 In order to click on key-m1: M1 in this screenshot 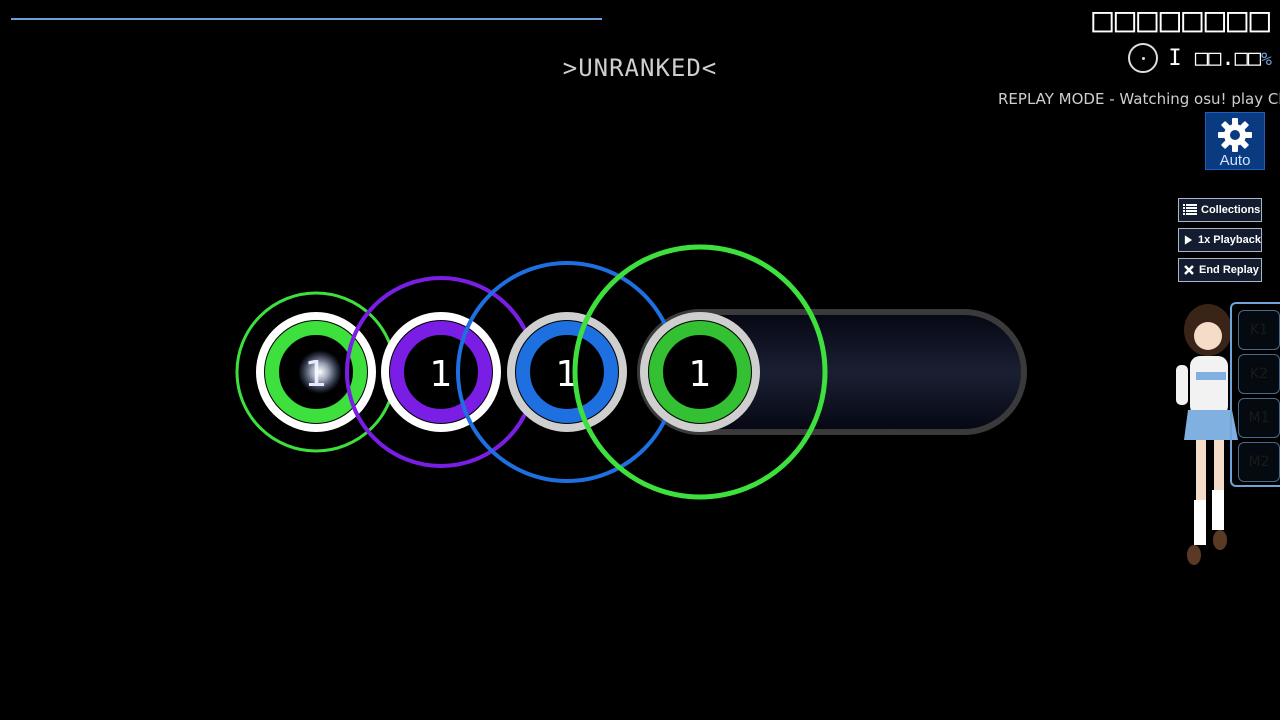, I will do `click(1259, 418)`.